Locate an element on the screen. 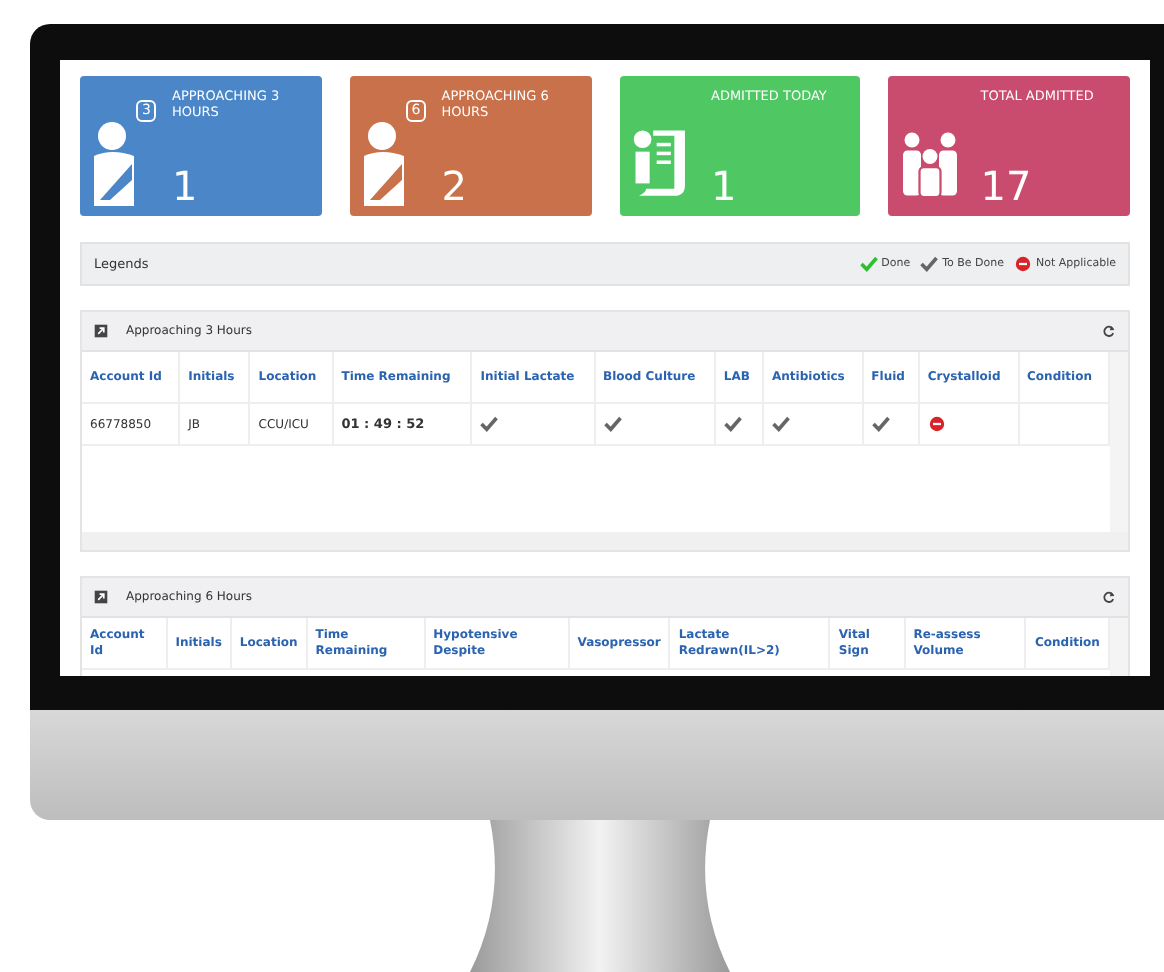 The height and width of the screenshot is (972, 1164). card-value: 2 is located at coordinates (455, 186).